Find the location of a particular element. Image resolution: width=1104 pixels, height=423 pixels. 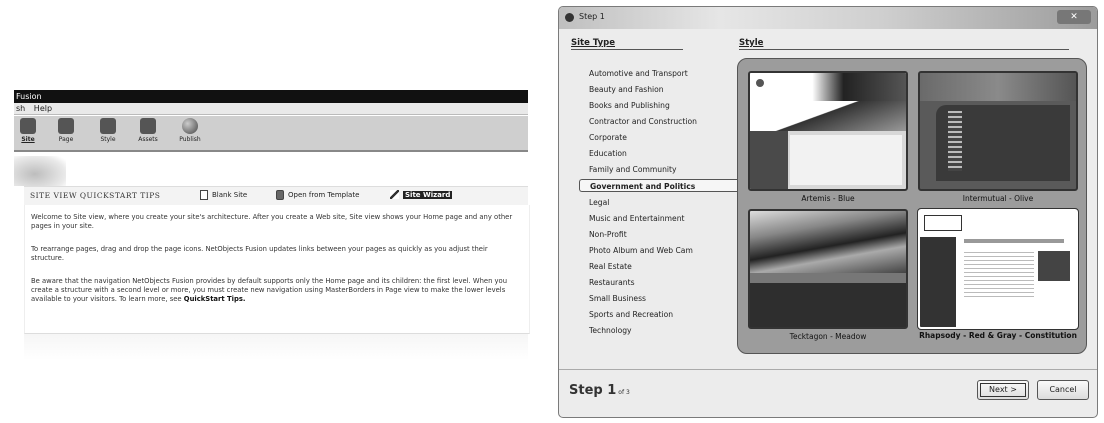

template-icon is located at coordinates (280, 195).